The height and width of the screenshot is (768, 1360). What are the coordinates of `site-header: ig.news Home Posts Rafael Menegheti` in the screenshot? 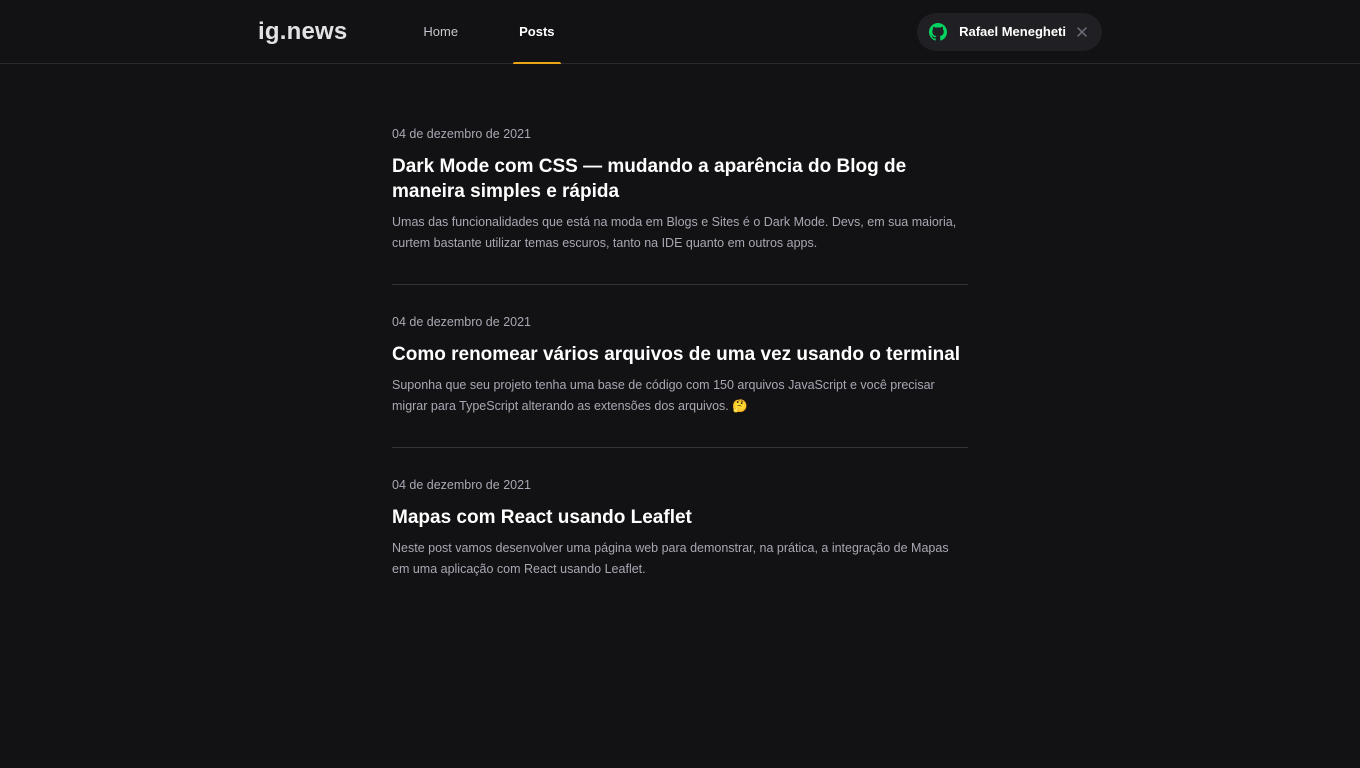 It's located at (680, 32).